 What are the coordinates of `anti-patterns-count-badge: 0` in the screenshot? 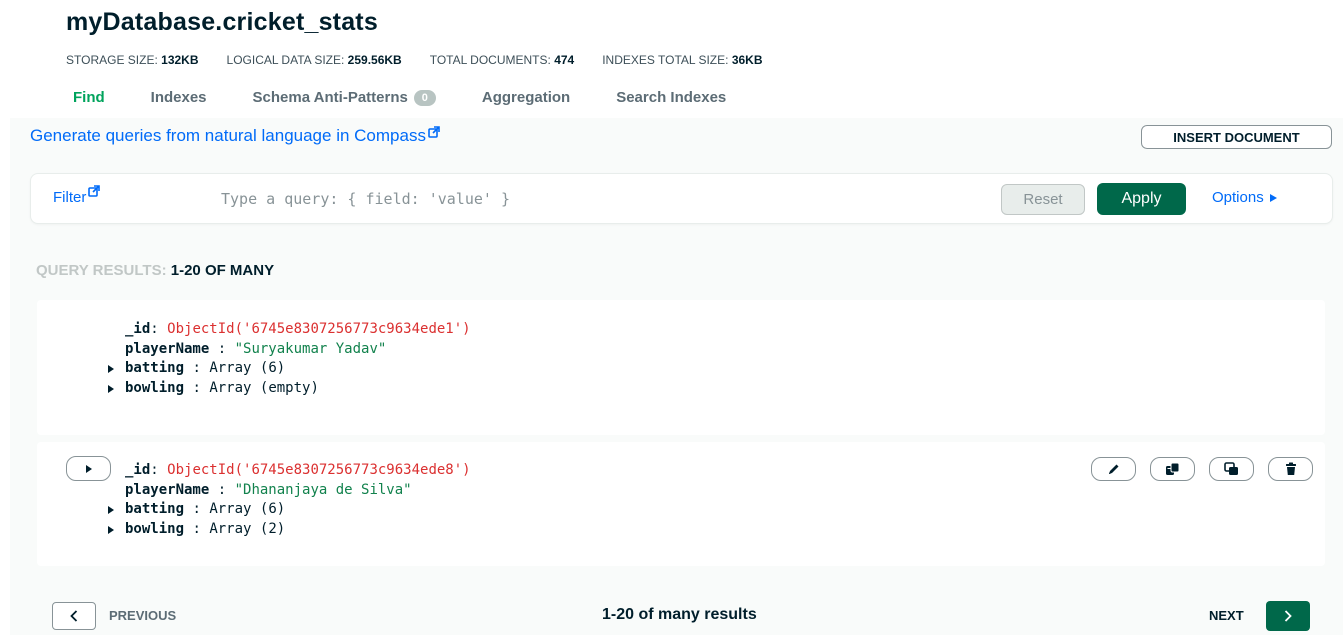 It's located at (424, 97).